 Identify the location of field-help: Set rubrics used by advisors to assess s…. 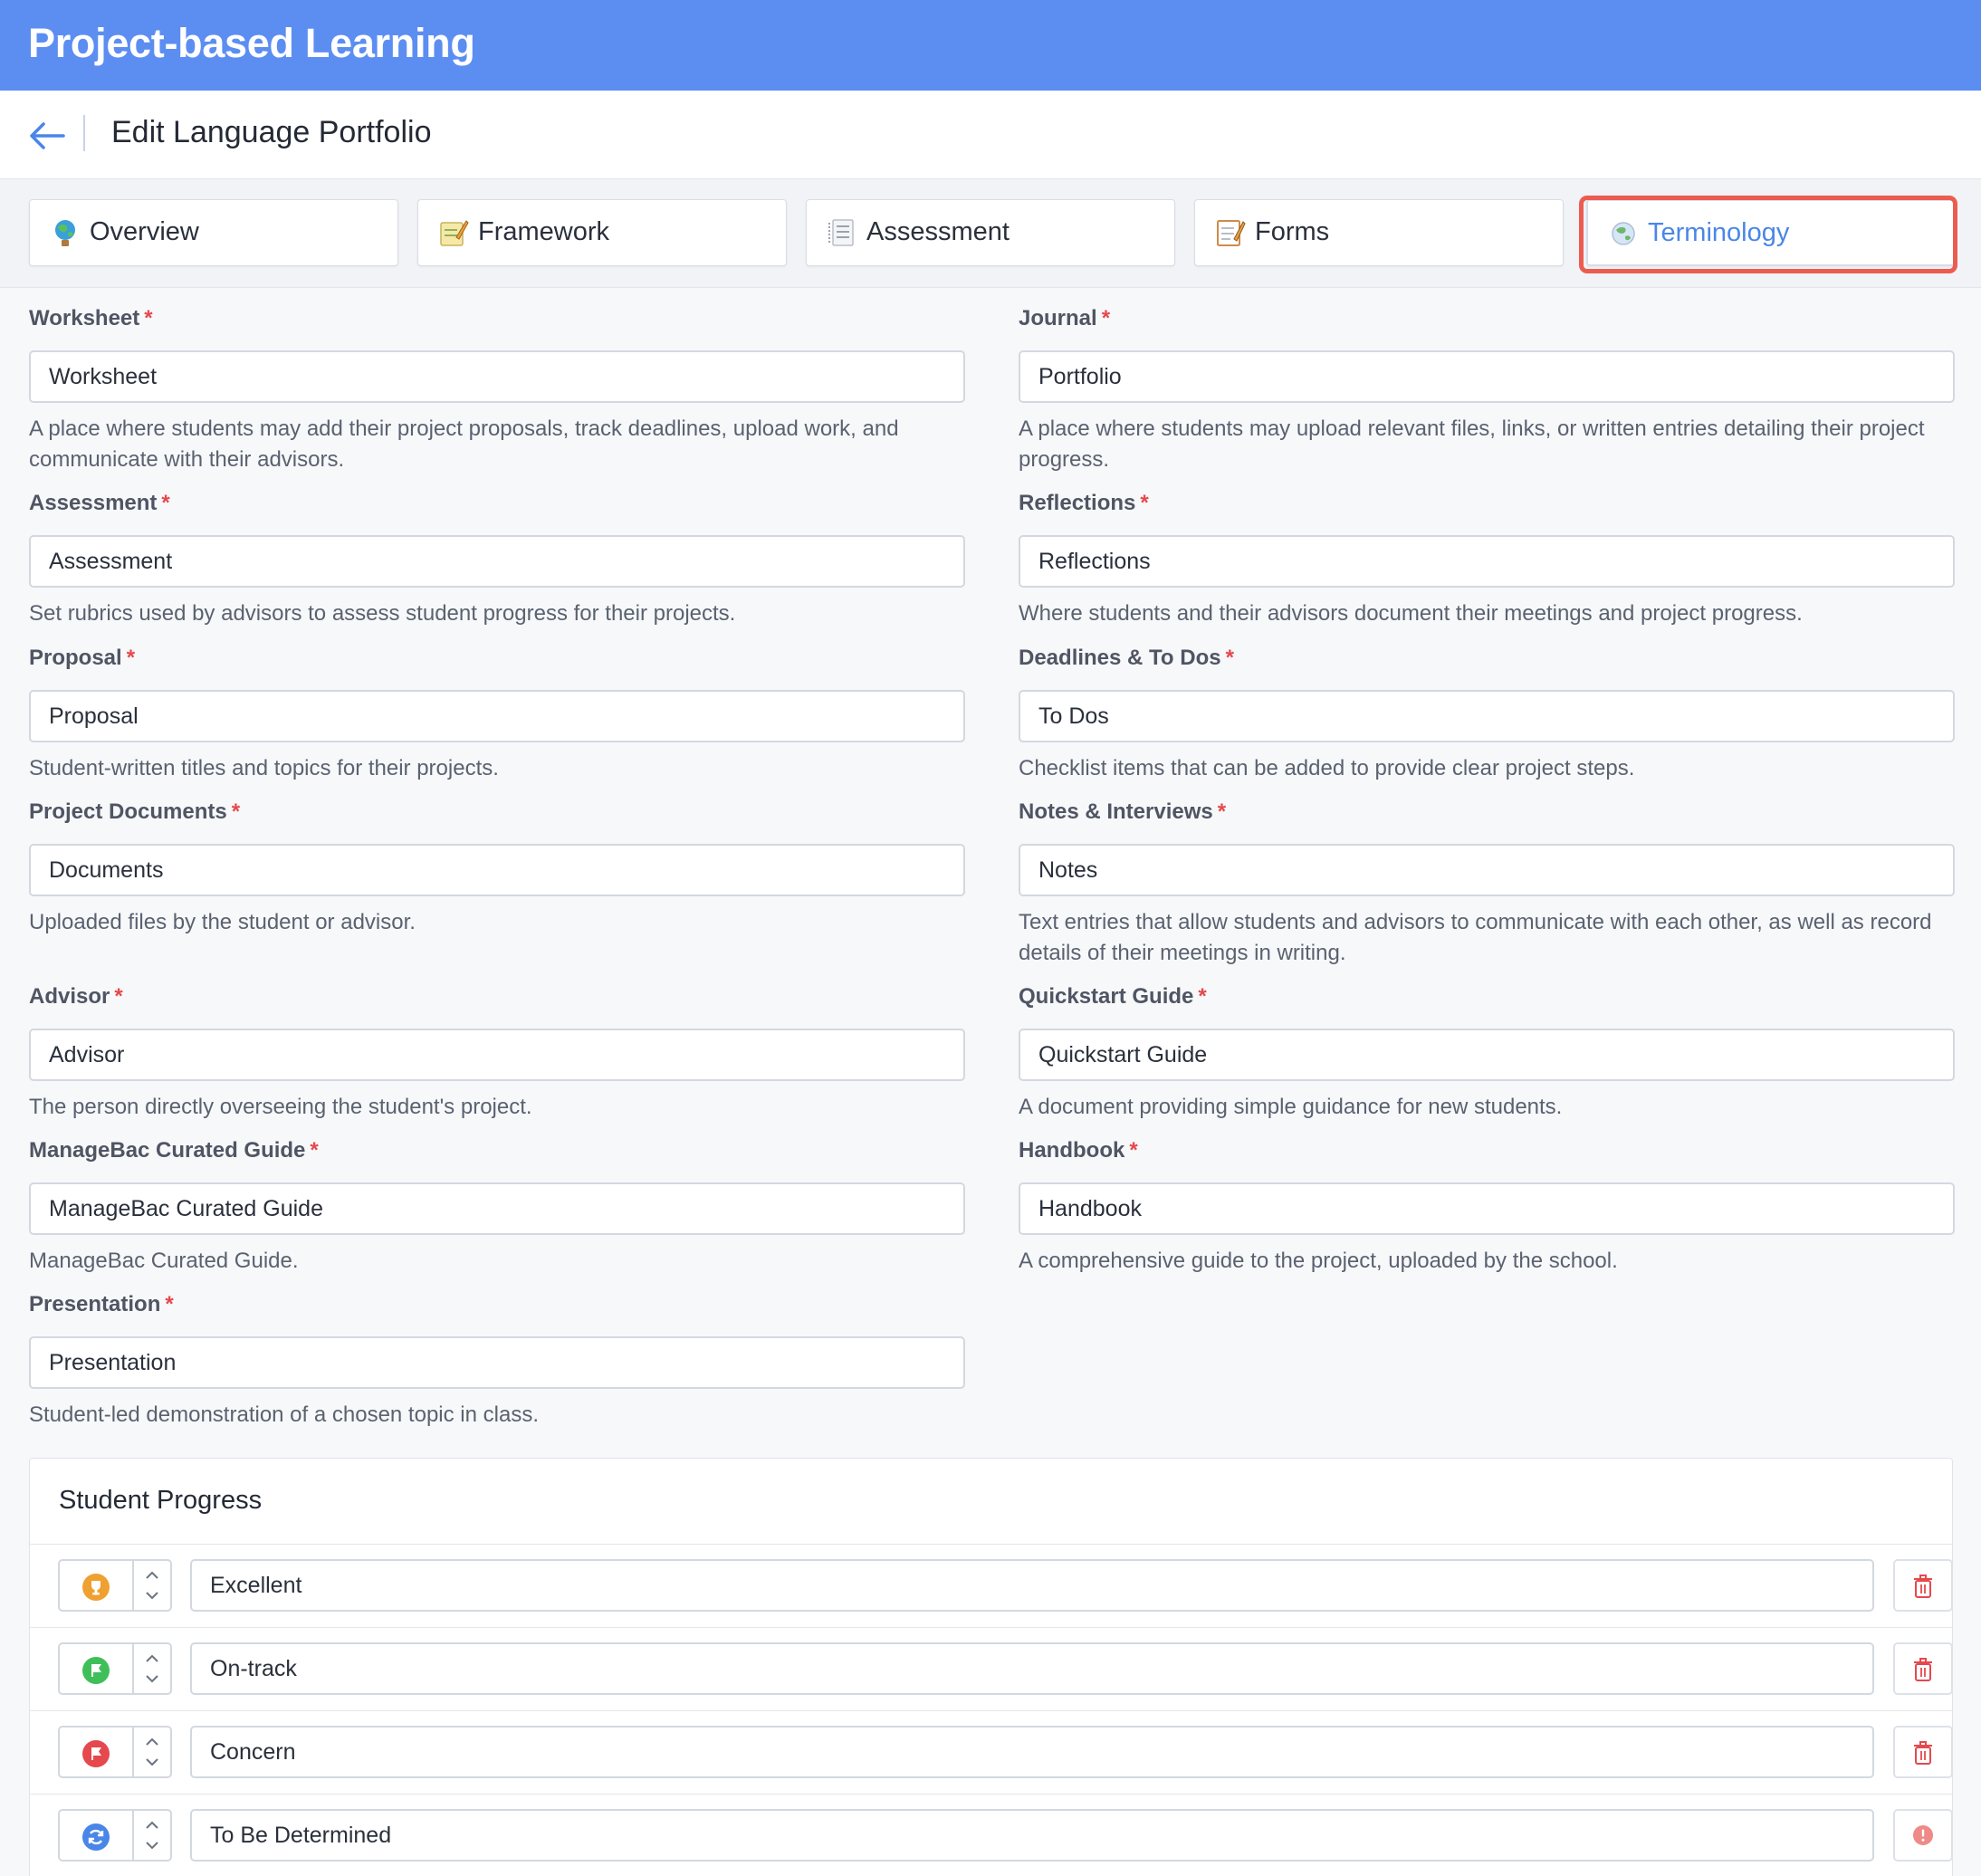
(382, 613).